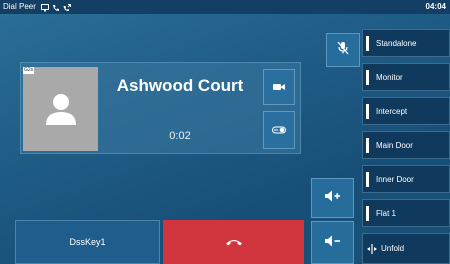 Image resolution: width=450 pixels, height=264 pixels. I want to click on dss-key-standalone: Standalone, so click(406, 43).